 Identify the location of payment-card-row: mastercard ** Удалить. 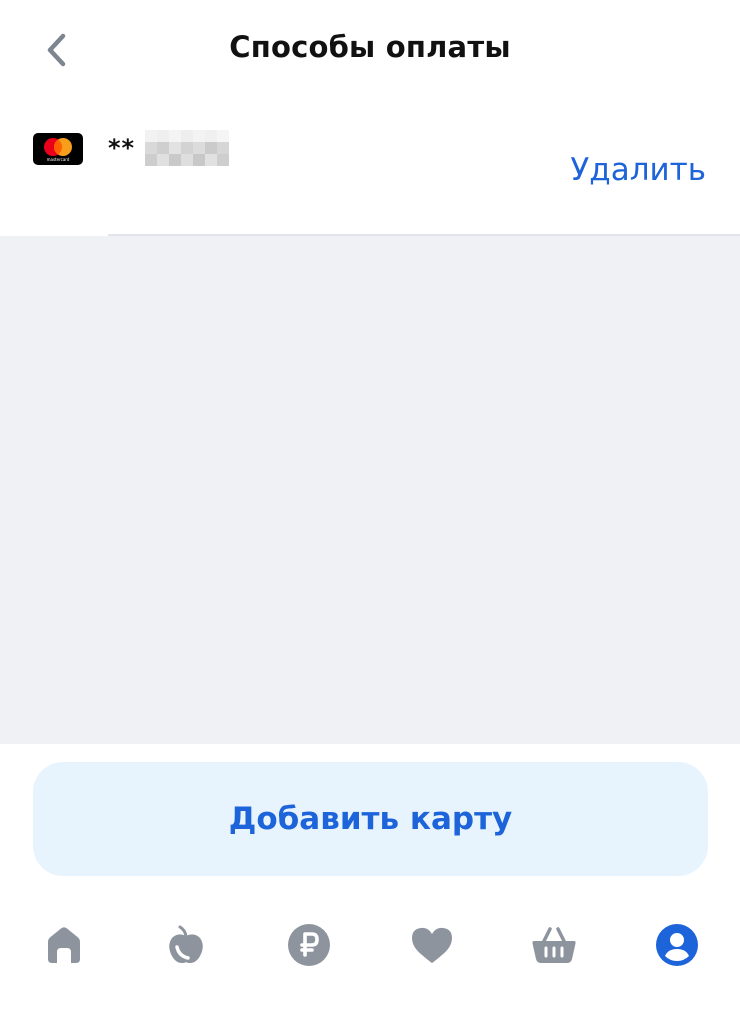
(370, 168).